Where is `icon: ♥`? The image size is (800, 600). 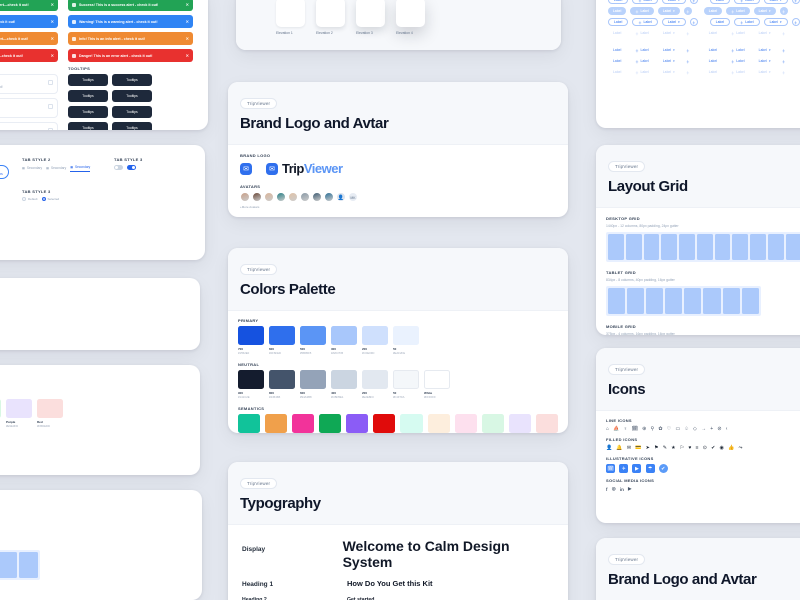
icon: ♥ is located at coordinates (689, 448).